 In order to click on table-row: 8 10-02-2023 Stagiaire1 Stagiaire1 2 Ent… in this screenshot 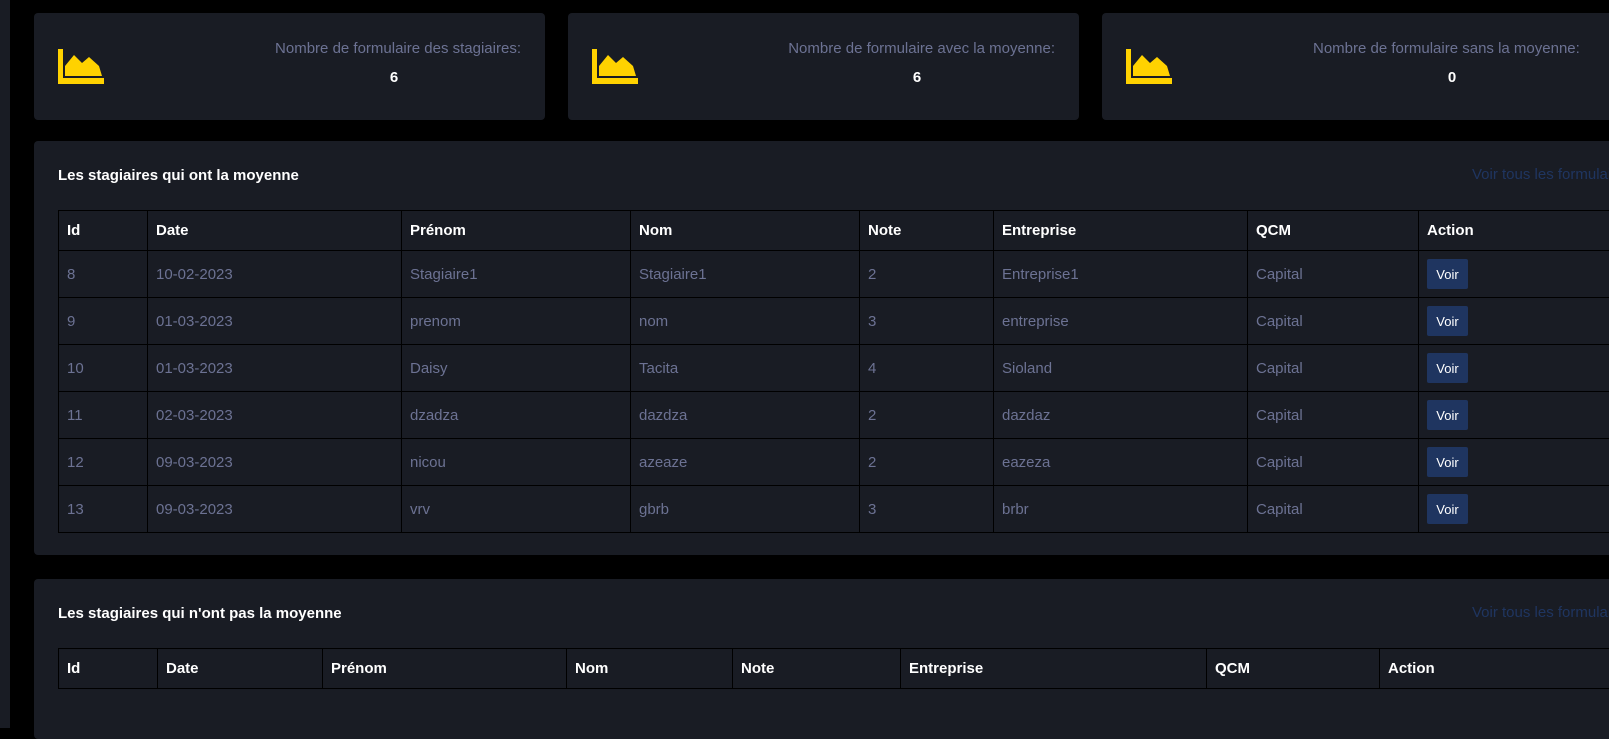, I will do `click(834, 274)`.